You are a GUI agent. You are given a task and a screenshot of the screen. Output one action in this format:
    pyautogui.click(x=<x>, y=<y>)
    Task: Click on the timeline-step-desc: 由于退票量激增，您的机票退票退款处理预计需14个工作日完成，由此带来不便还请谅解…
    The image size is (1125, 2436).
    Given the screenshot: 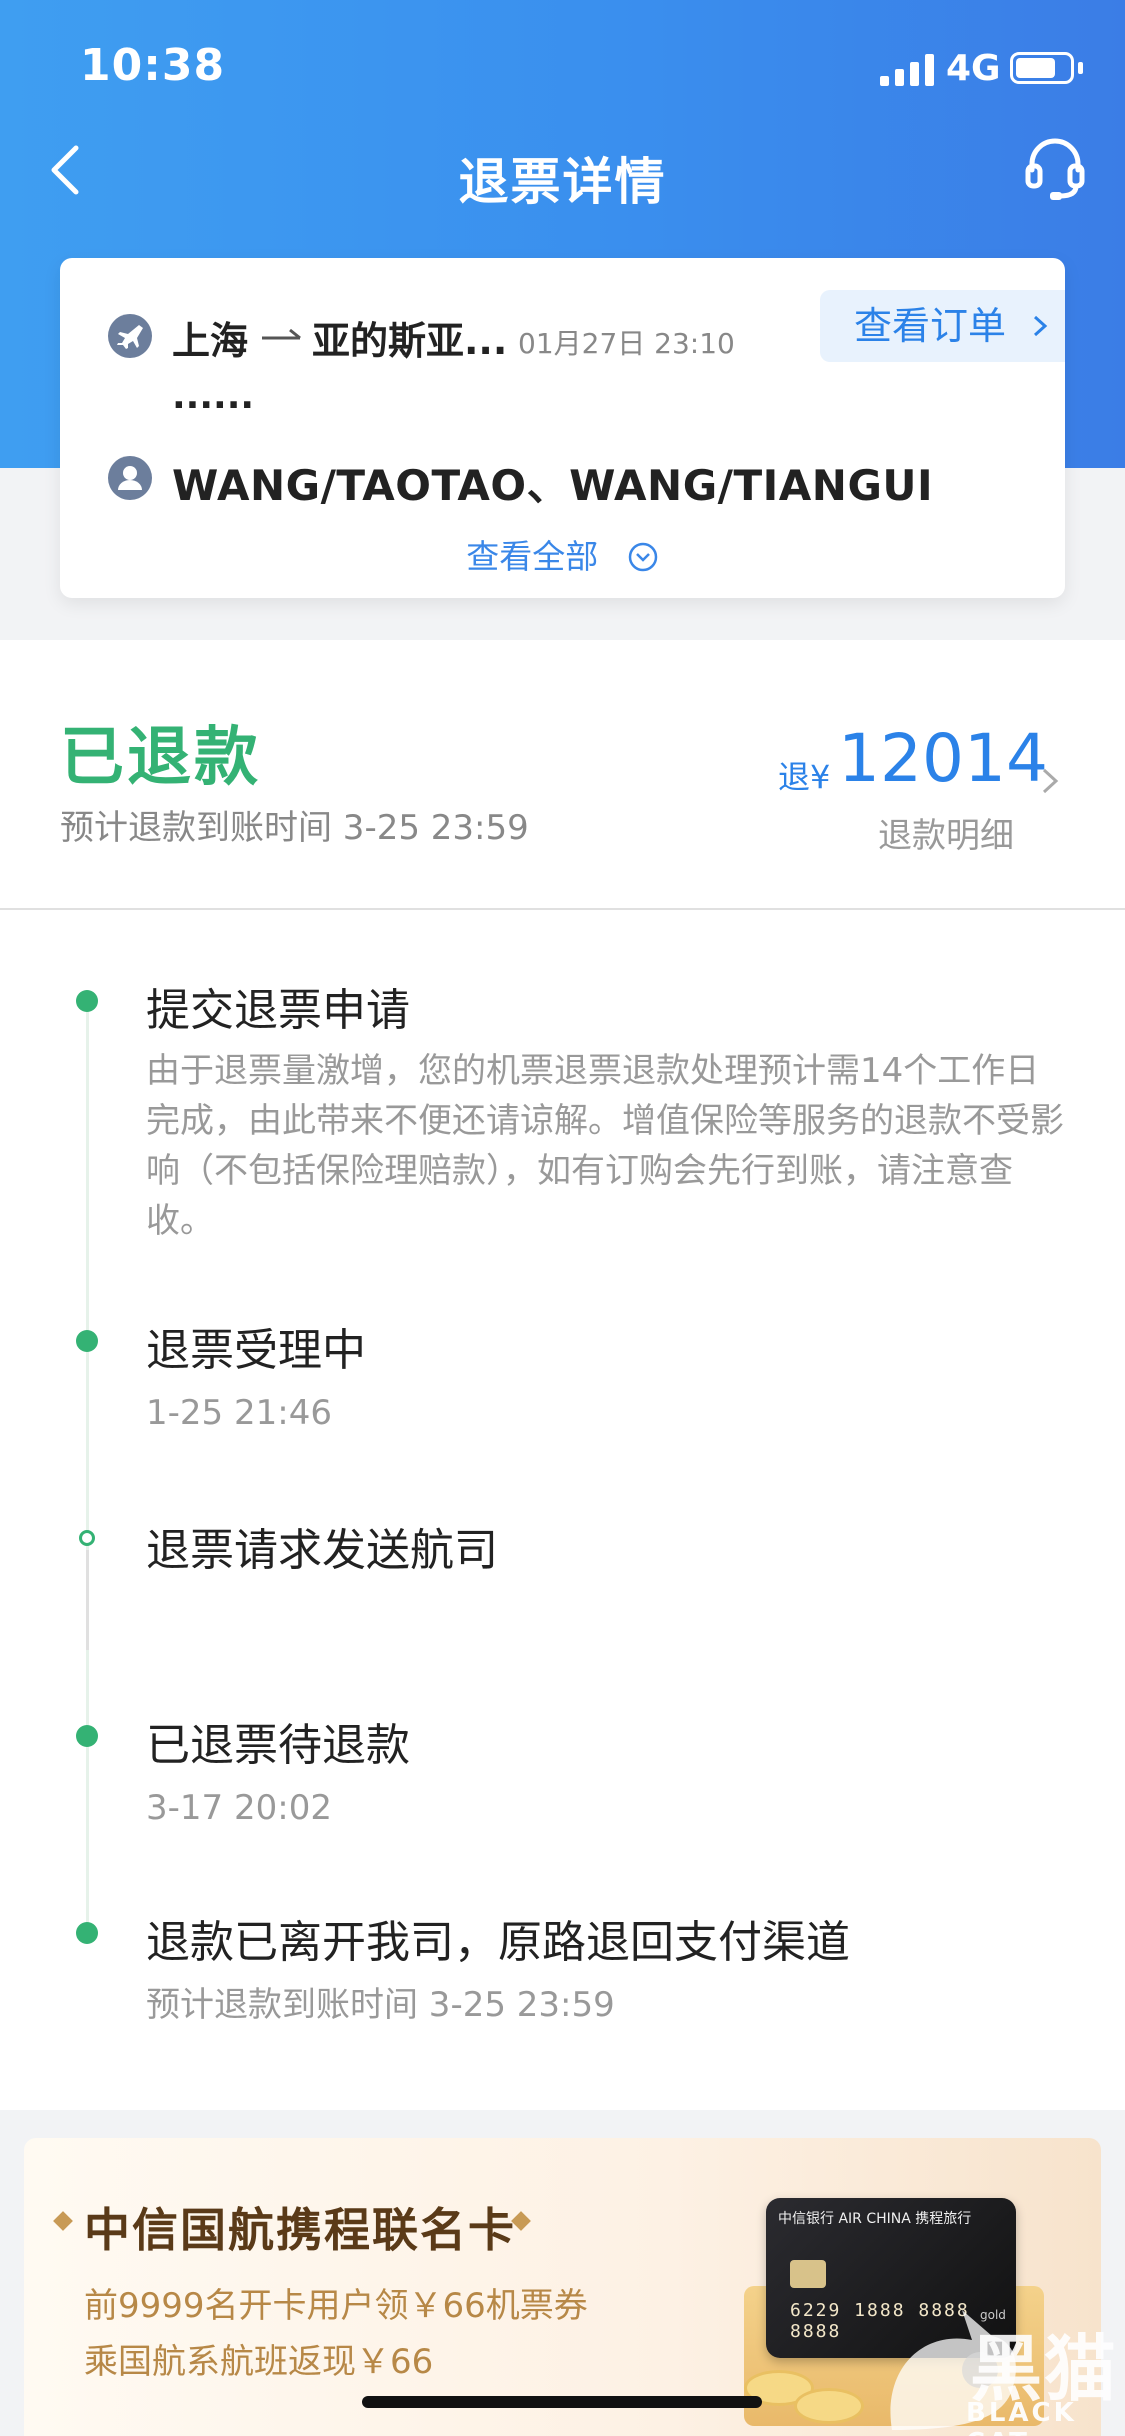 What is the action you would take?
    pyautogui.click(x=605, y=1146)
    